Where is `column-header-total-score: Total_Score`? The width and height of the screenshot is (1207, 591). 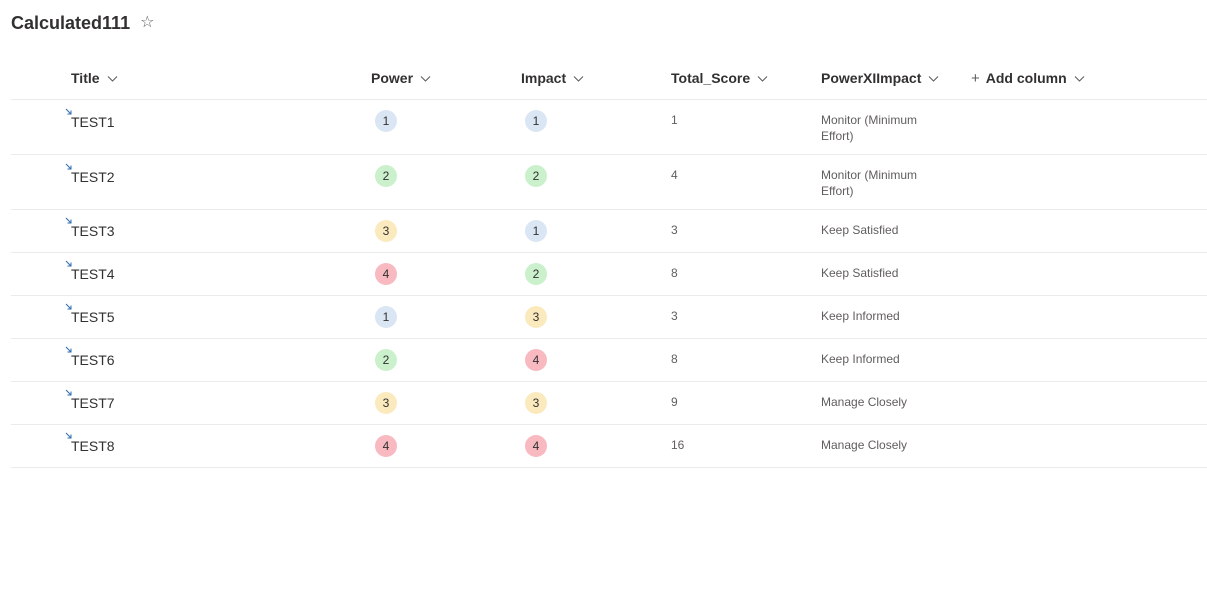 column-header-total-score: Total_Score is located at coordinates (719, 78).